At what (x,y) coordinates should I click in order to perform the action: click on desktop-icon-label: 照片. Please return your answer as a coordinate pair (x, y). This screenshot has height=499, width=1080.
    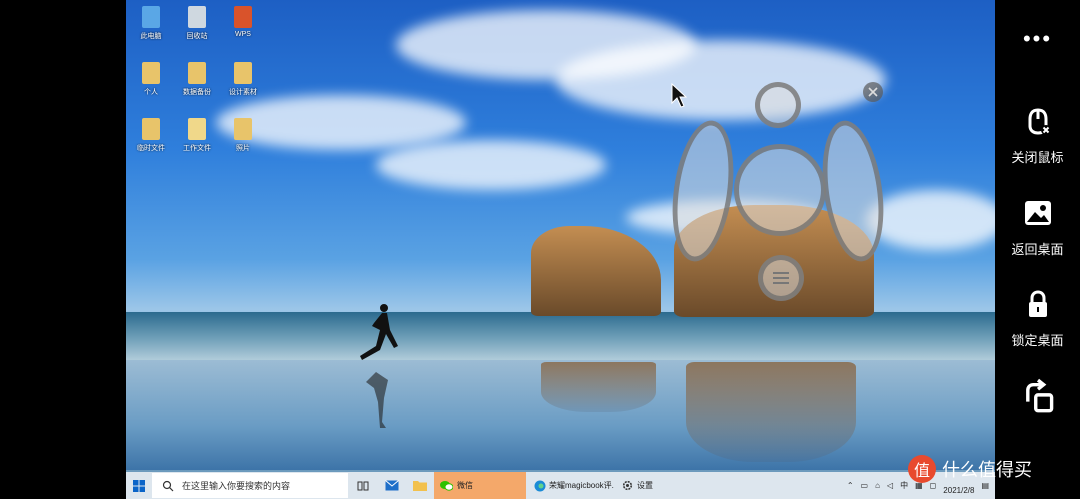
    Looking at the image, I should click on (243, 148).